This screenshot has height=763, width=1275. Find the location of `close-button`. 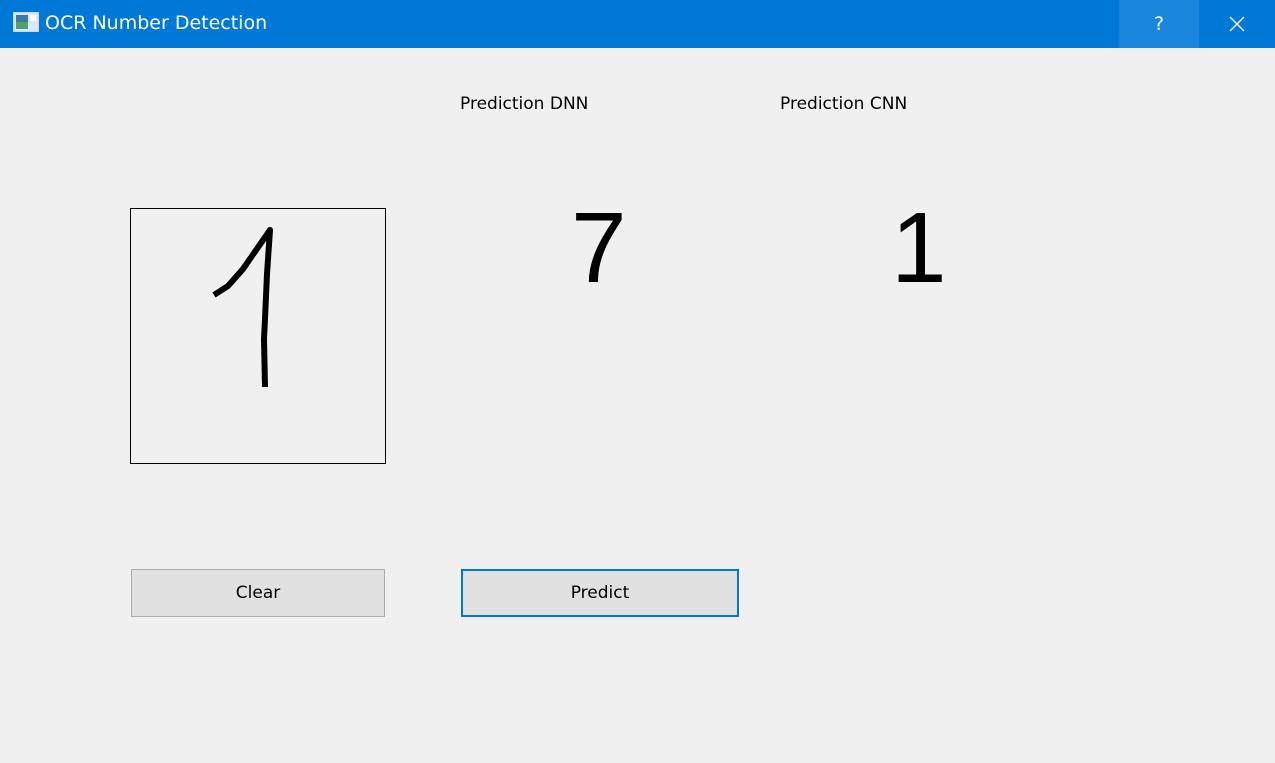

close-button is located at coordinates (1237, 24).